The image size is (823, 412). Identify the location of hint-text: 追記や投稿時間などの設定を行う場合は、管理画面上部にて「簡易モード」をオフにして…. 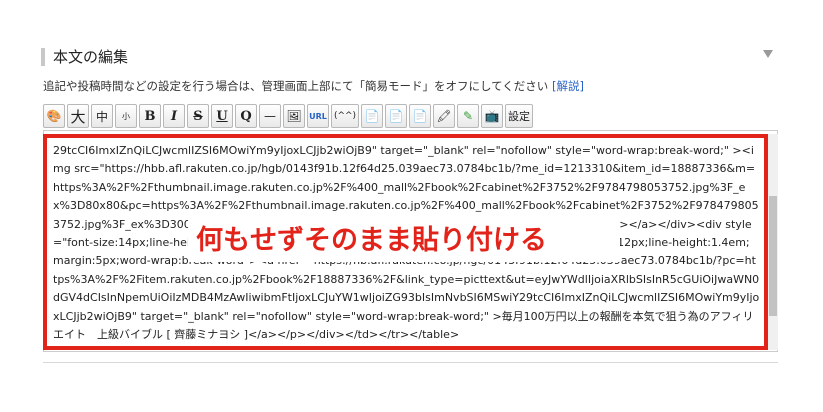
(297, 86).